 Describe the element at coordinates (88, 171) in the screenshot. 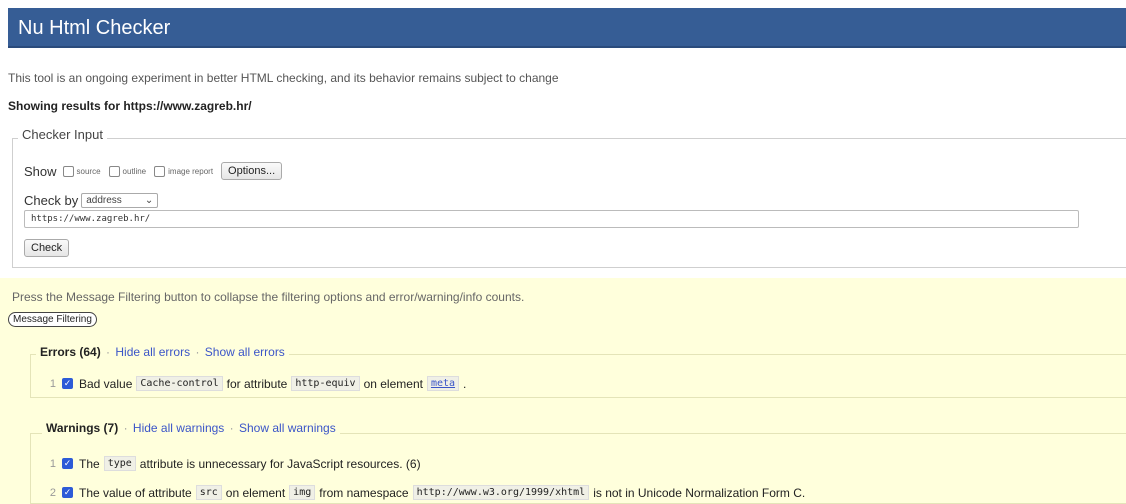

I see `source-label: source` at that location.